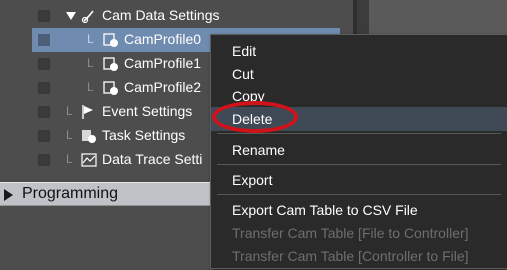 The width and height of the screenshot is (507, 270). Describe the element at coordinates (350, 233) in the screenshot. I see `menu-item-label: Transfer Cam Table [File to Controller]` at that location.